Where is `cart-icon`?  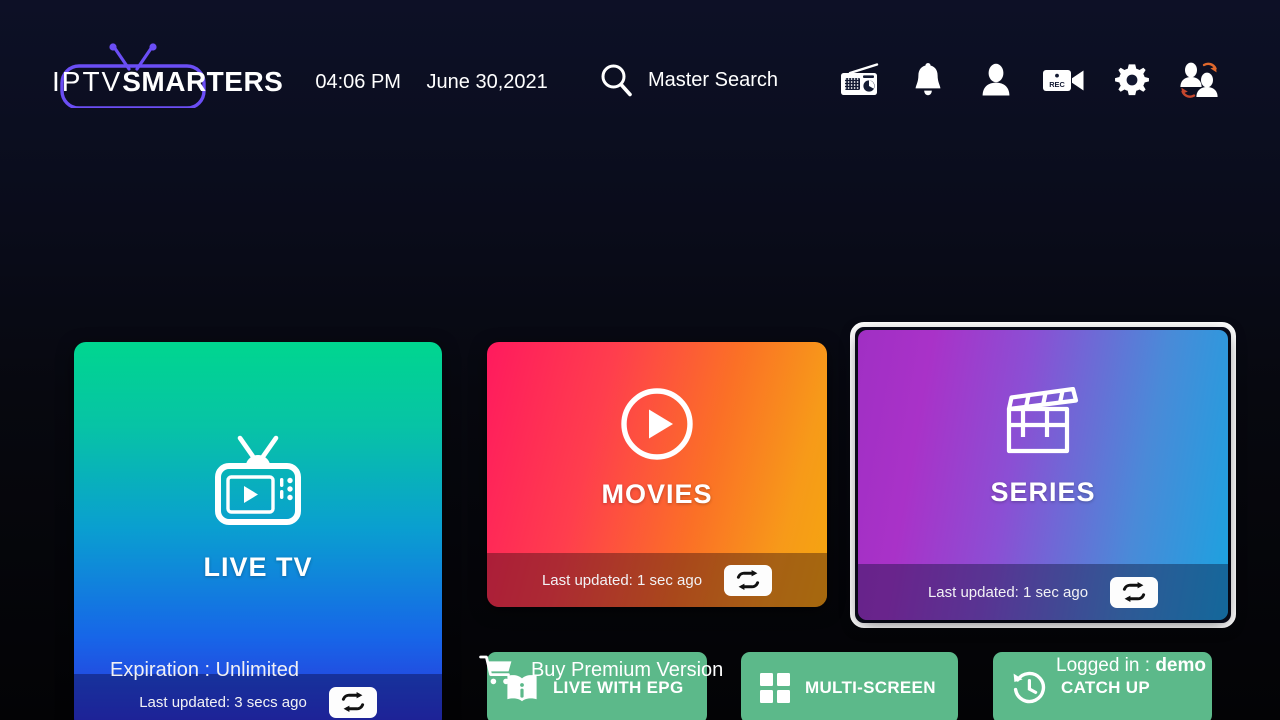
cart-icon is located at coordinates (495, 670).